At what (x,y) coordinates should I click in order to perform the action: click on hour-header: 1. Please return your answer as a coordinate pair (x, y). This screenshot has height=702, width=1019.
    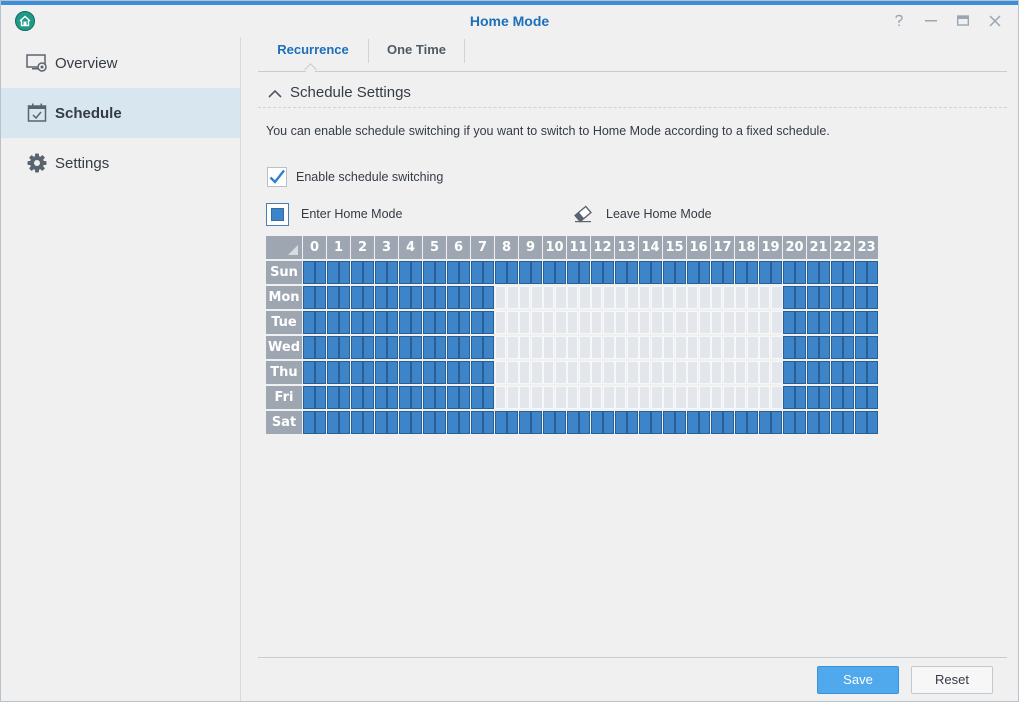
    Looking at the image, I should click on (338, 247).